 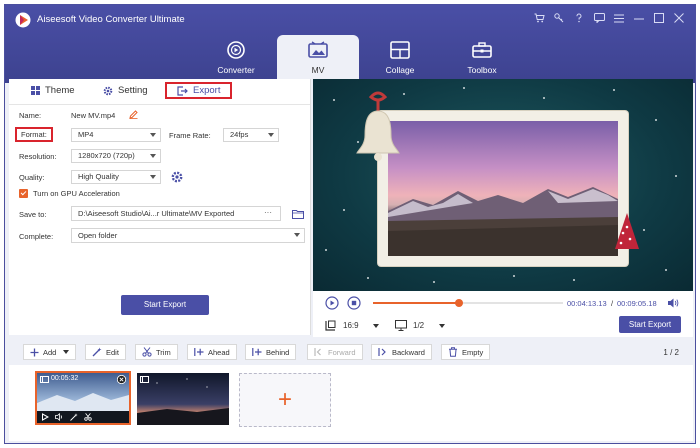 What do you see at coordinates (159, 92) in the screenshot?
I see `subtab-bar: Theme Setting Export` at bounding box center [159, 92].